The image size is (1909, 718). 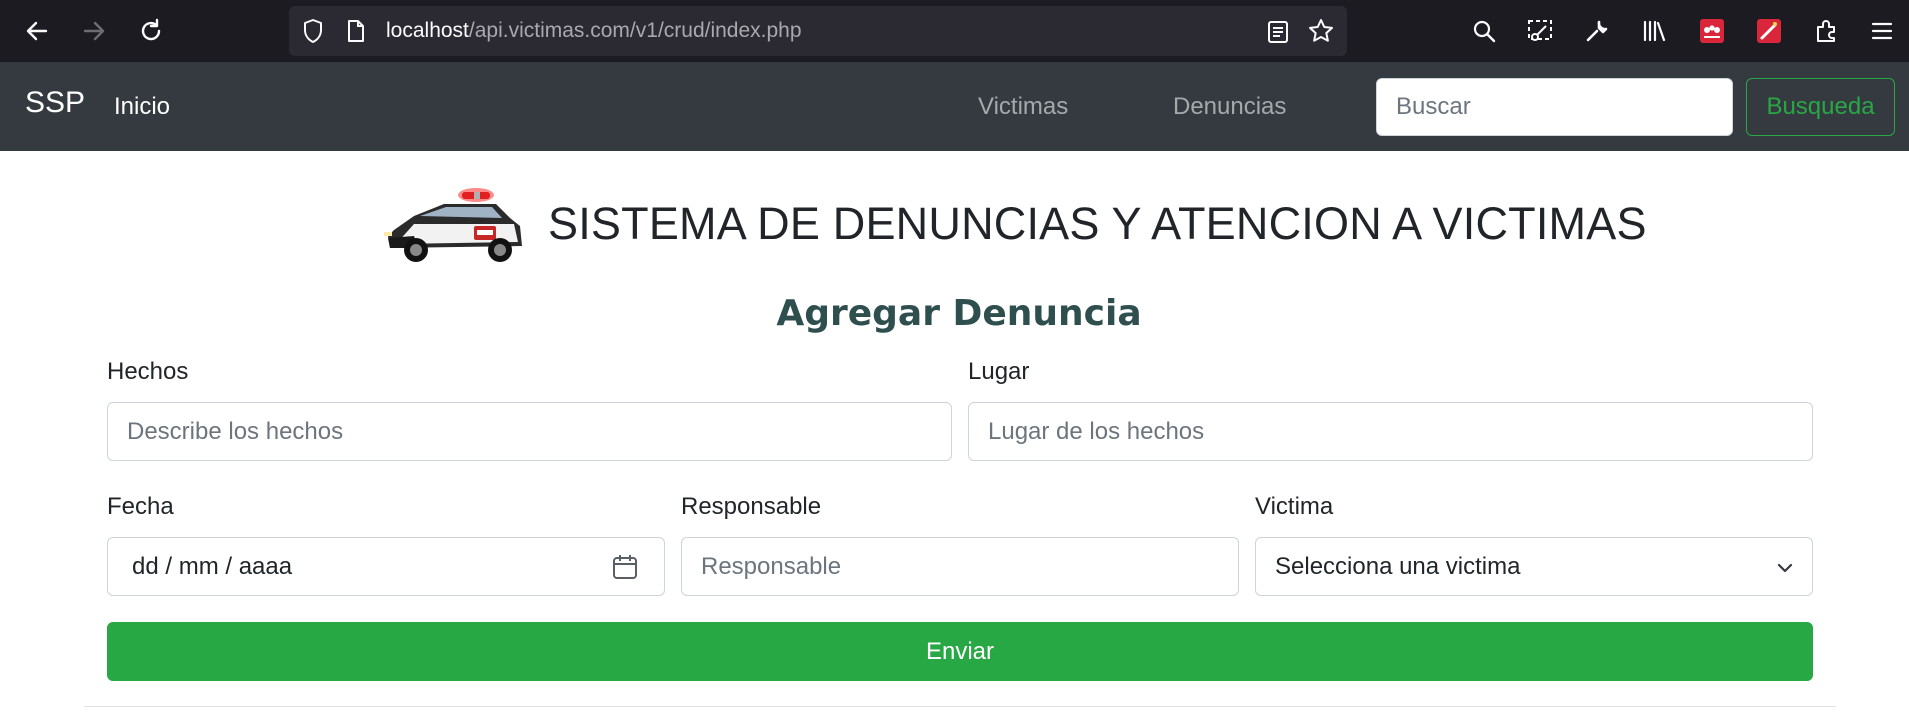 I want to click on search-icon, so click(x=1484, y=31).